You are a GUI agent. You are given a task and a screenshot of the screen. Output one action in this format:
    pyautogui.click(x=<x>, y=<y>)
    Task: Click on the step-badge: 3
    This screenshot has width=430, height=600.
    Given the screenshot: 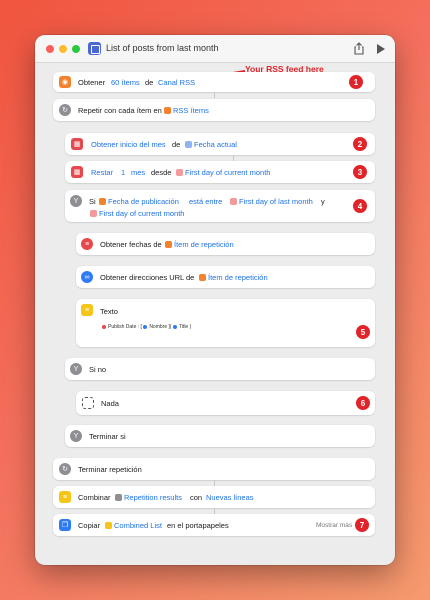 What is the action you would take?
    pyautogui.click(x=360, y=172)
    